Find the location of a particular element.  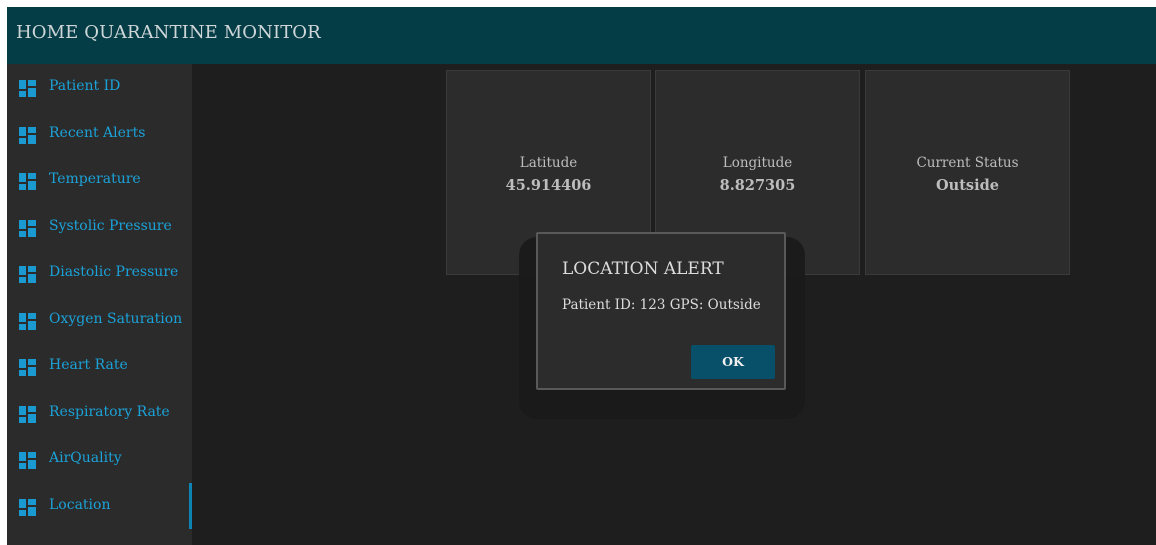

current-status-value: Outside is located at coordinates (967, 185).